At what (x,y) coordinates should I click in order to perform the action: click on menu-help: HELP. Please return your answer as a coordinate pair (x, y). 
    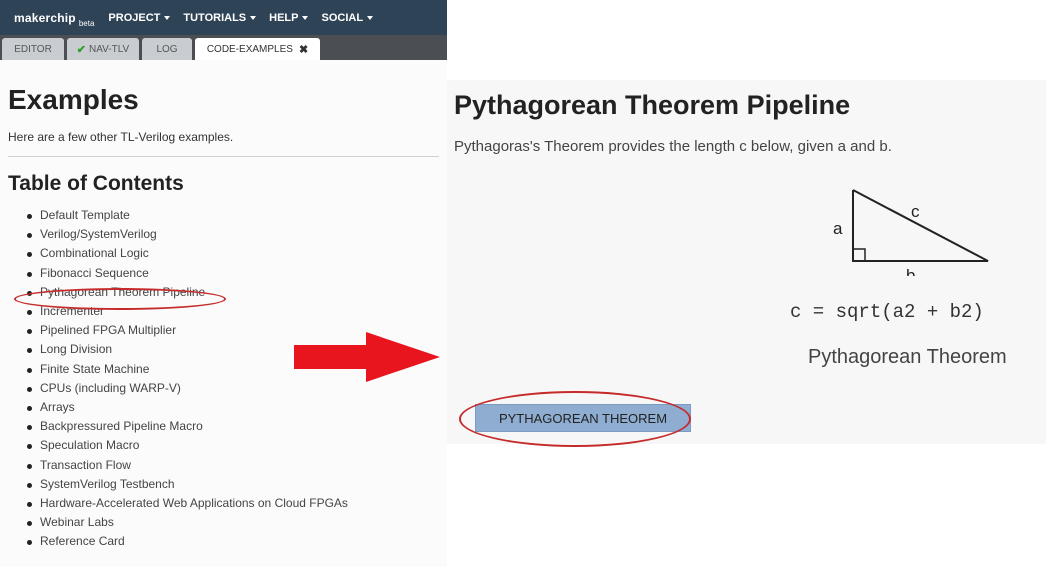
    Looking at the image, I should click on (289, 17).